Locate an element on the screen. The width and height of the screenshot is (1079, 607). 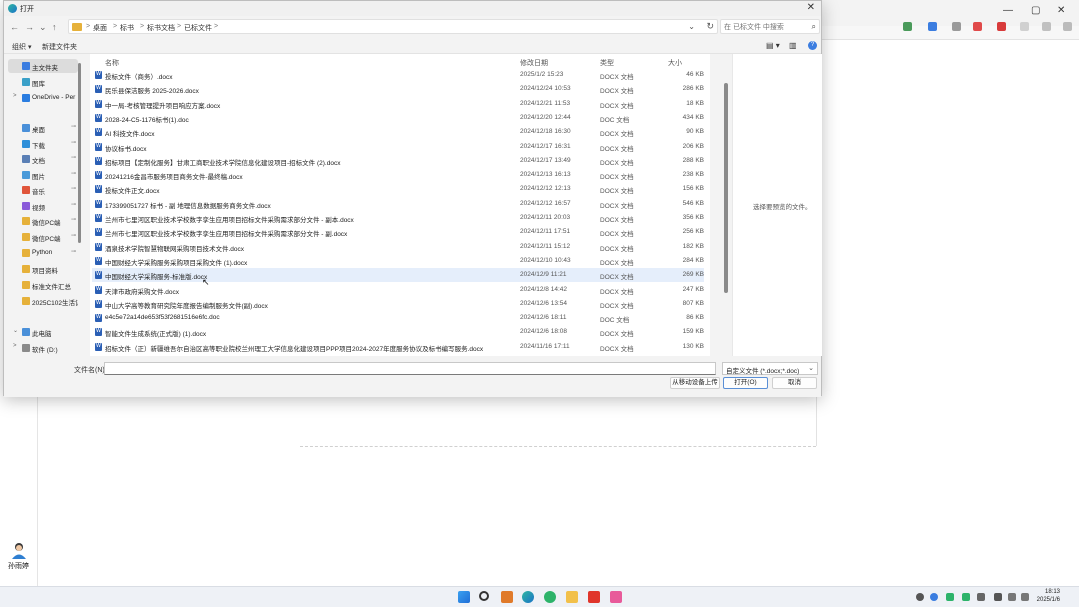
up-arrow-icon: ↑ is located at coordinates (54, 27).